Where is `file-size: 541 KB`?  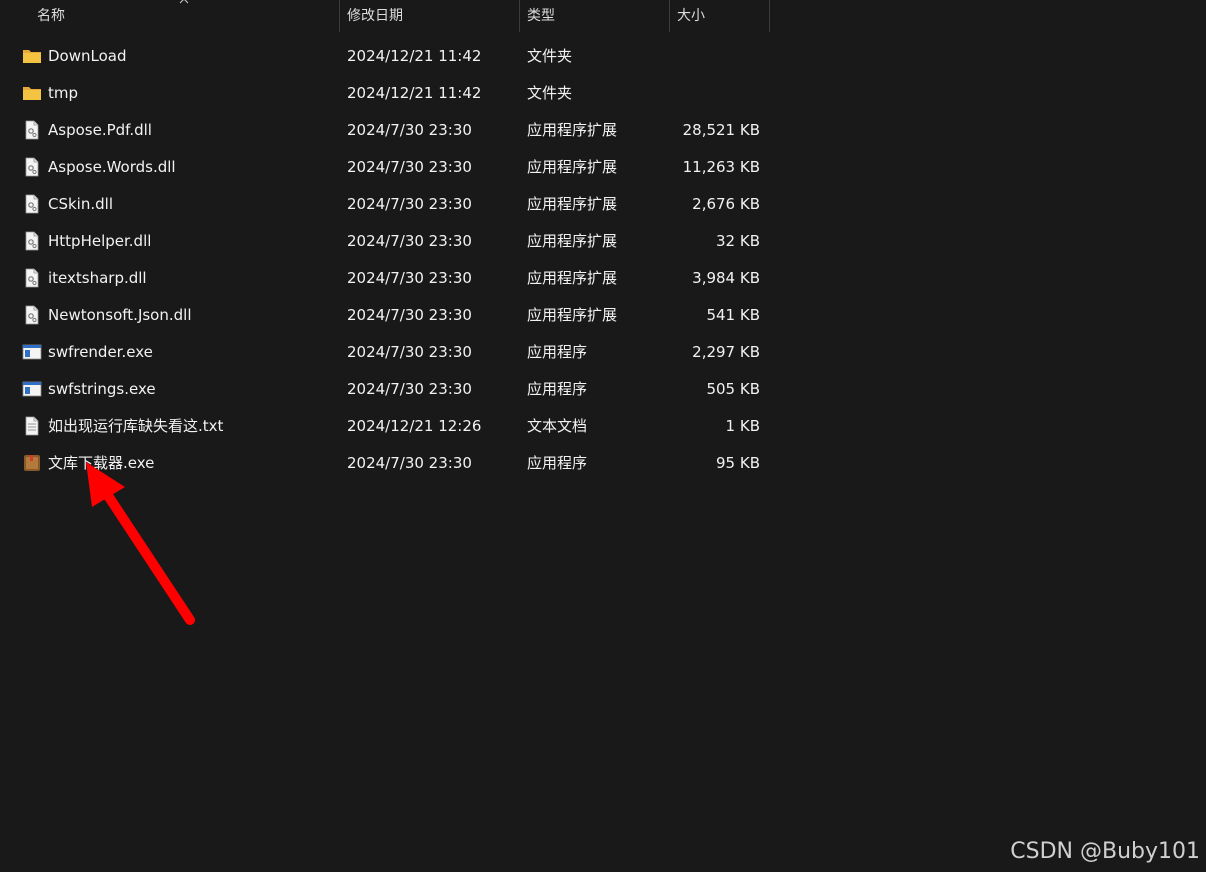 file-size: 541 KB is located at coordinates (733, 315).